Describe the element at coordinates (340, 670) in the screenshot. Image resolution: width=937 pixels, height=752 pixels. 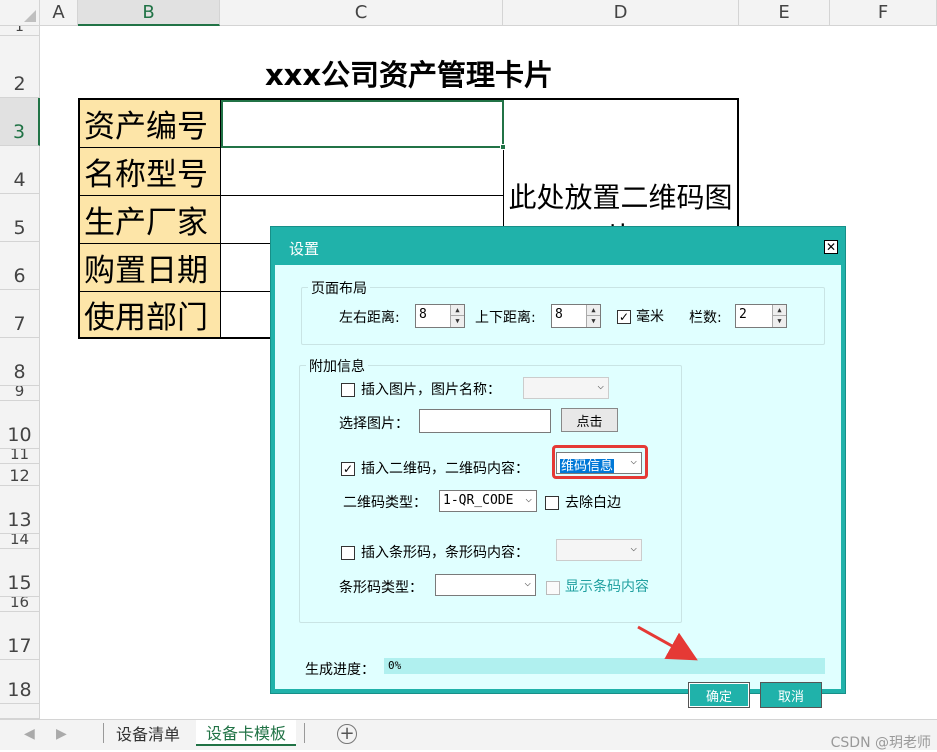
I see `progress-label: 生成进度：` at that location.